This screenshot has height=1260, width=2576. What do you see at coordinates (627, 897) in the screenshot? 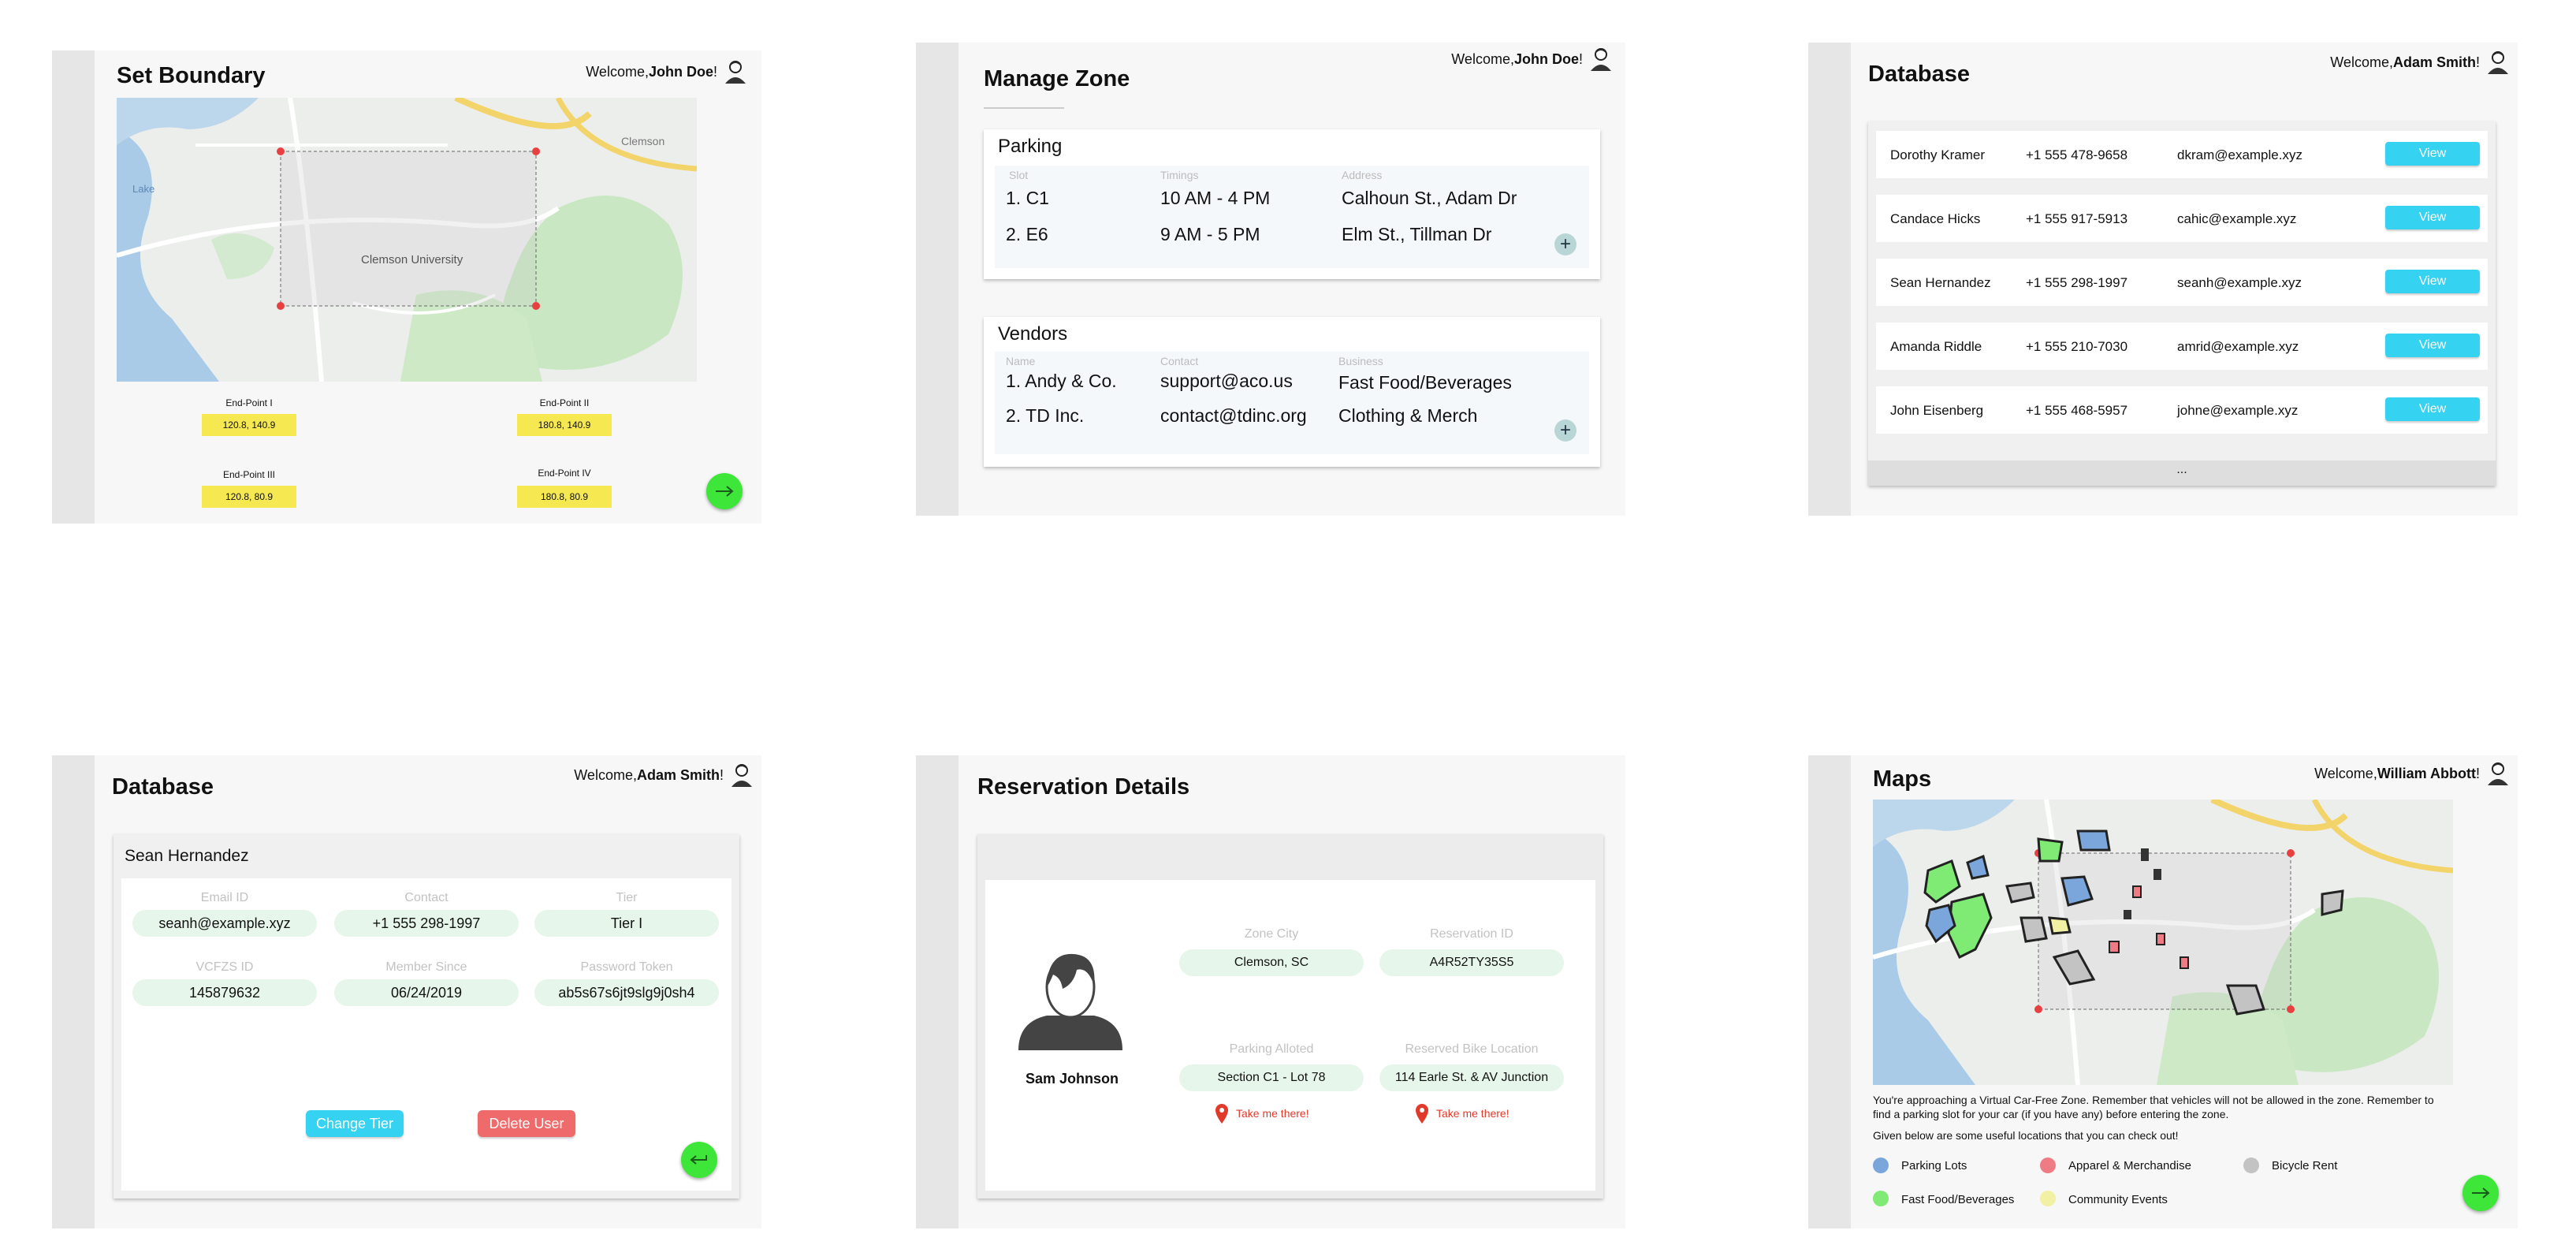
I see `tier-label: Tier` at bounding box center [627, 897].